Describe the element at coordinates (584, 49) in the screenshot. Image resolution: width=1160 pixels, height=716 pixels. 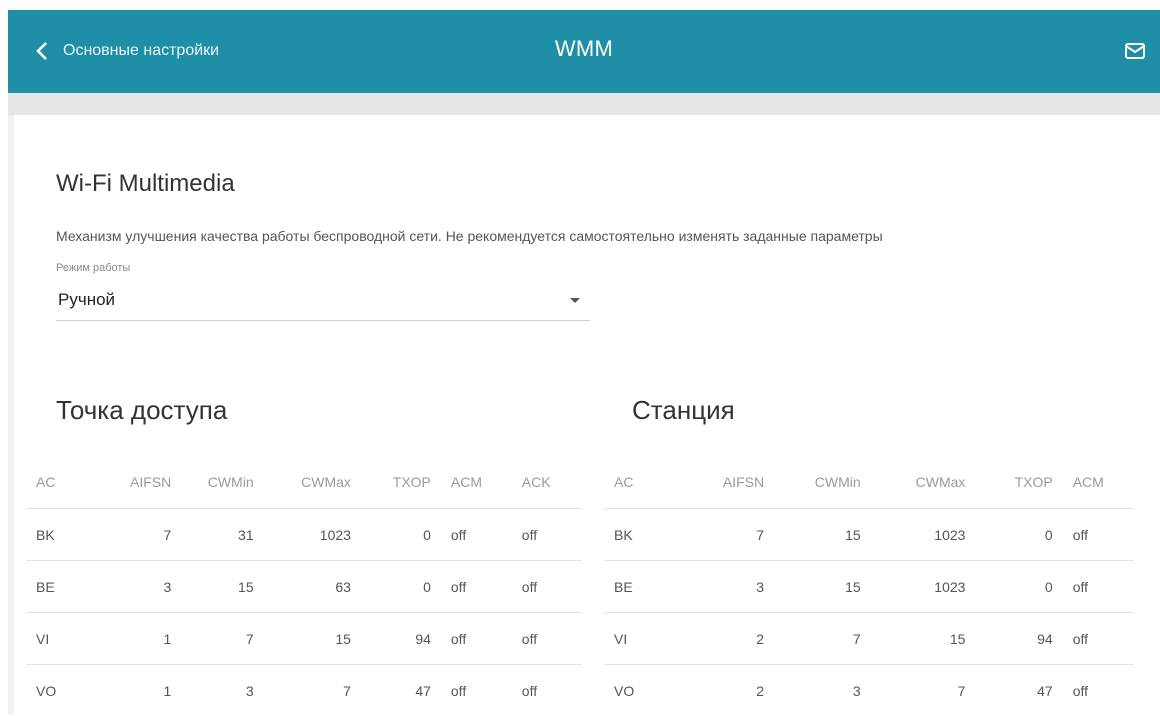
I see `page-title: WMM` at that location.